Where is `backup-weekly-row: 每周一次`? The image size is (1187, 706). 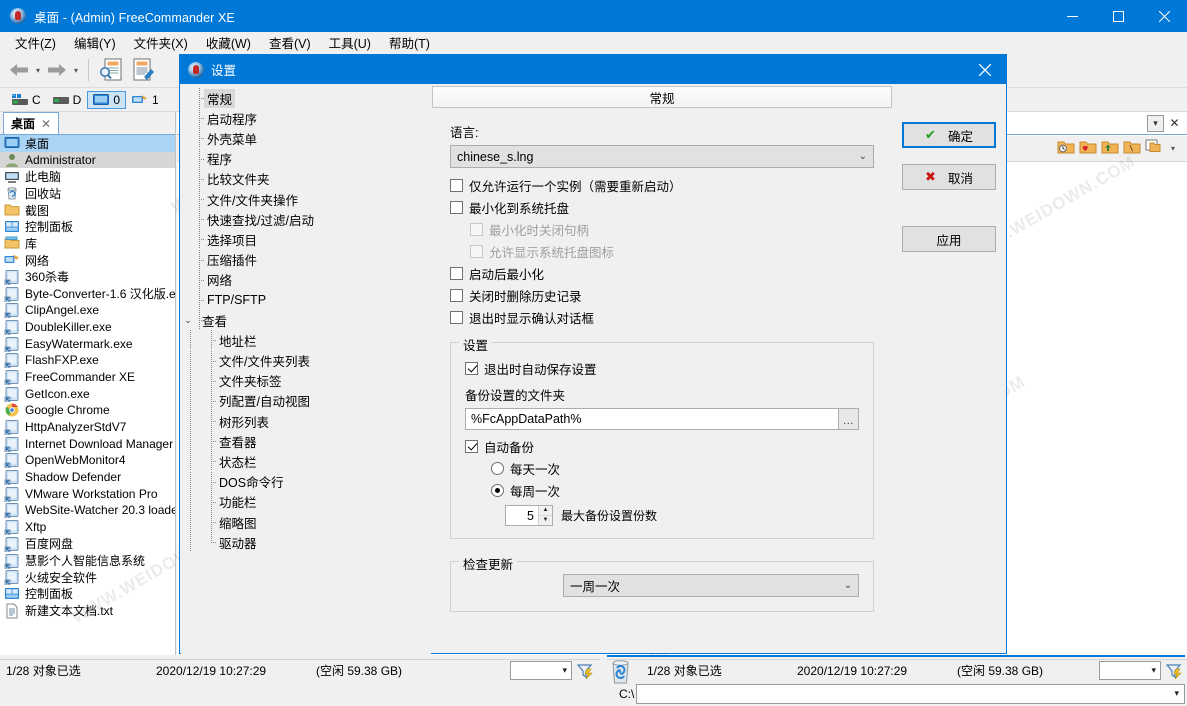 backup-weekly-row: 每周一次 is located at coordinates (662, 490).